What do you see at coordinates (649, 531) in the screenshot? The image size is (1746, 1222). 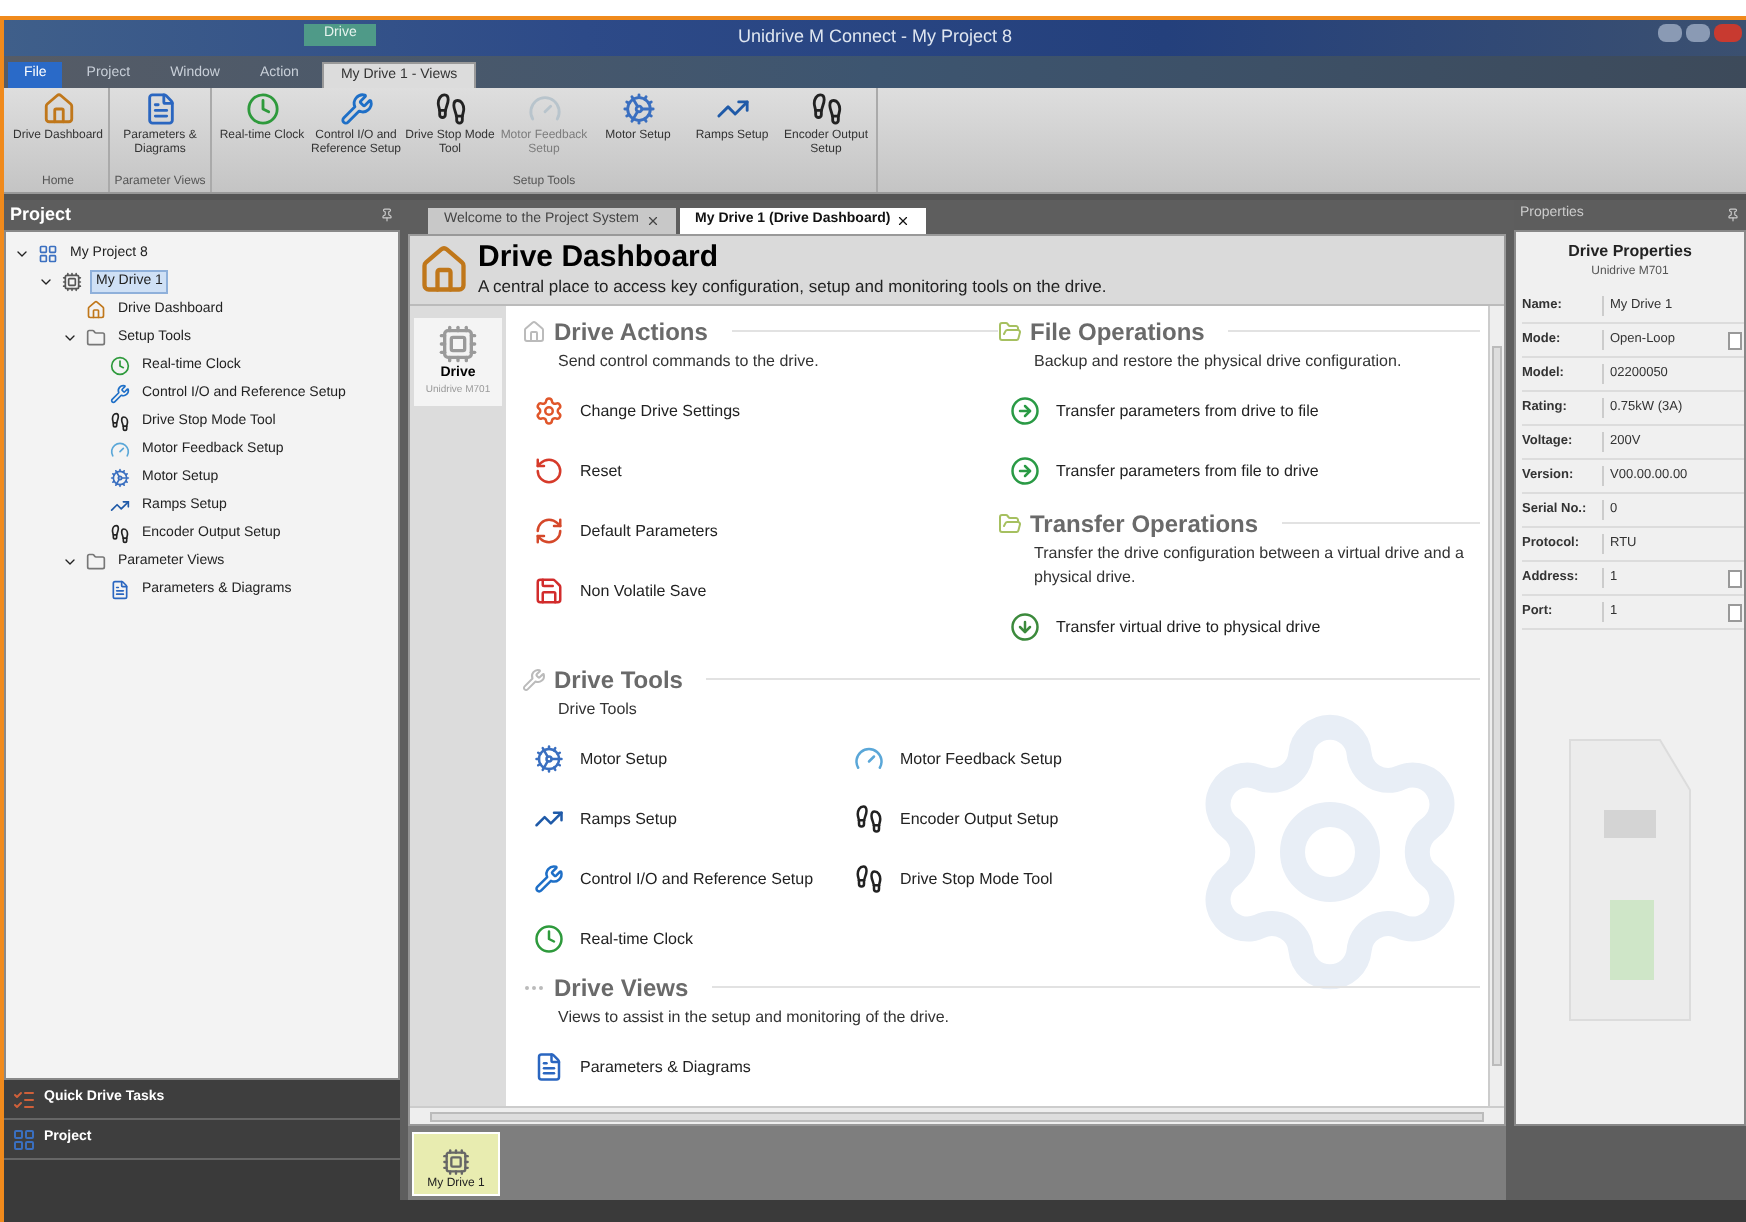 I see `action-link: Default Parameters` at bounding box center [649, 531].